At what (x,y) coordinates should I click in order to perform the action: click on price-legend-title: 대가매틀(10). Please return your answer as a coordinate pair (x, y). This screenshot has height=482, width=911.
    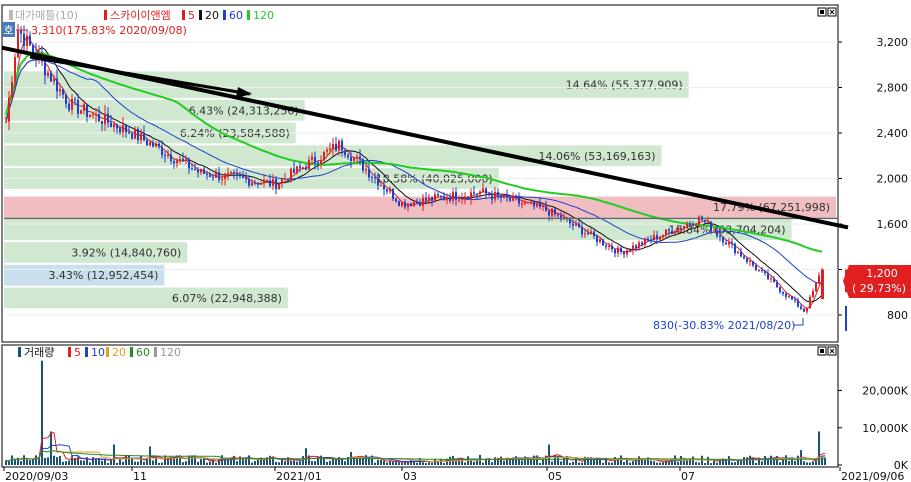
    Looking at the image, I should click on (46, 15).